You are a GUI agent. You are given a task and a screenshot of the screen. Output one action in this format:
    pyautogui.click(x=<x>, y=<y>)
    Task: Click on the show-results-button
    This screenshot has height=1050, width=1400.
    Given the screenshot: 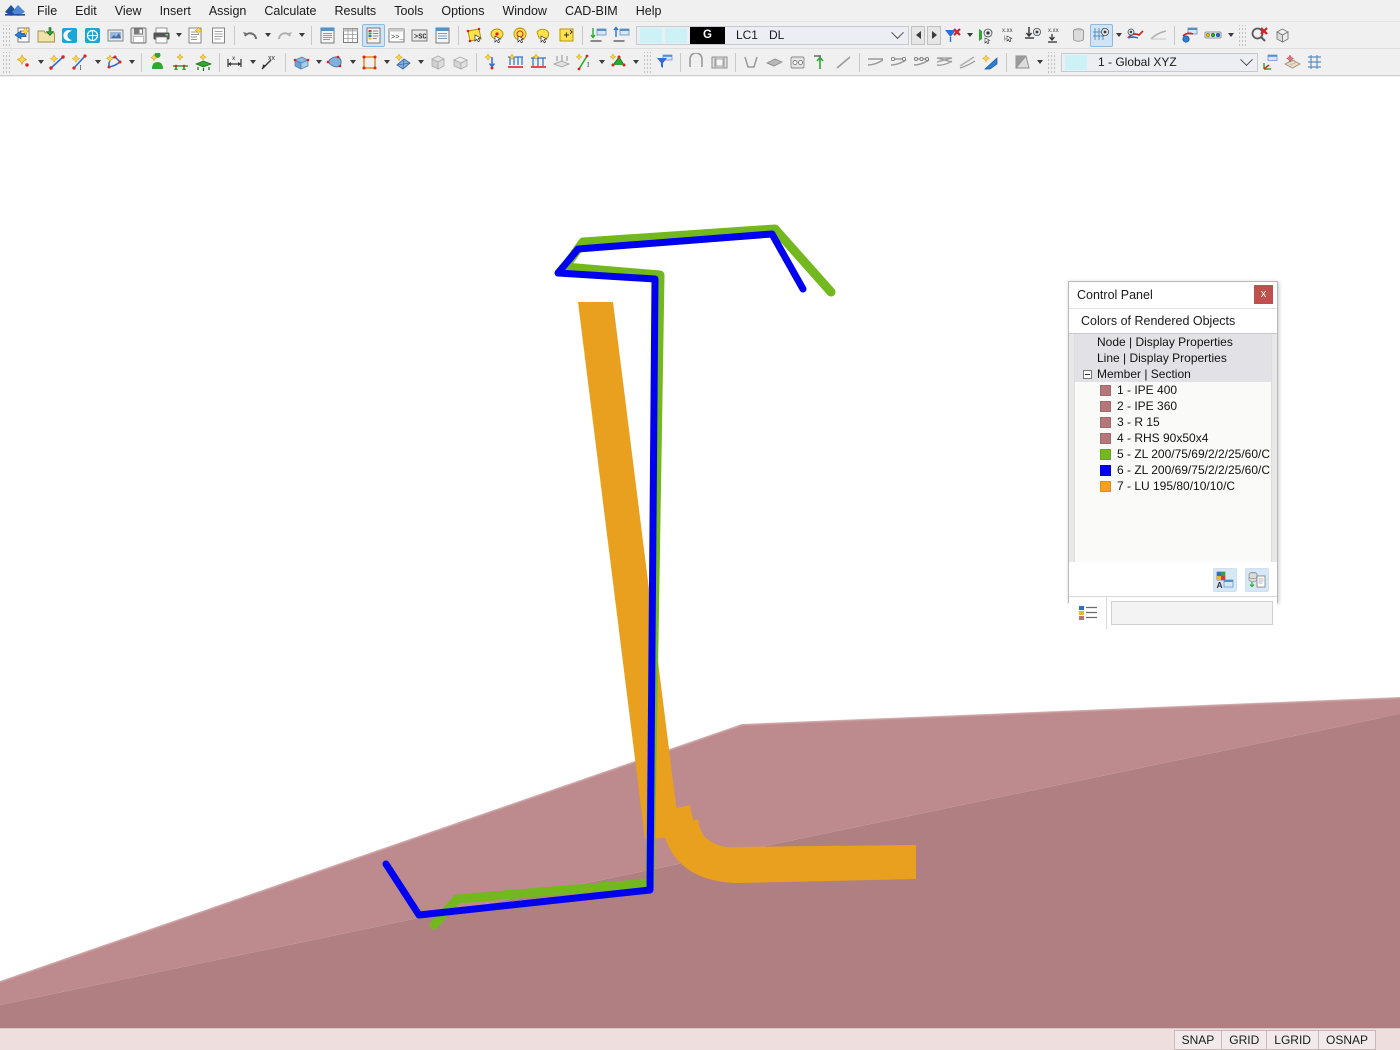 What is the action you would take?
    pyautogui.click(x=1135, y=35)
    